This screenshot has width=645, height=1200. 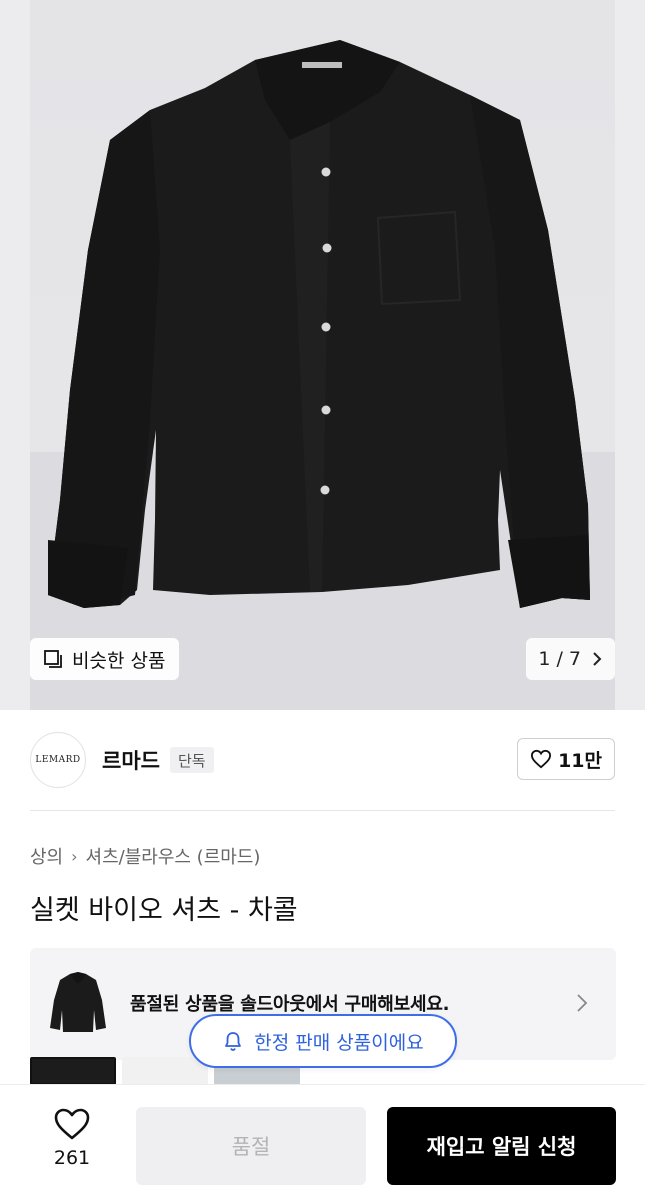 I want to click on limited-sale-notice: 한정 판매 상품이에요, so click(x=323, y=1041).